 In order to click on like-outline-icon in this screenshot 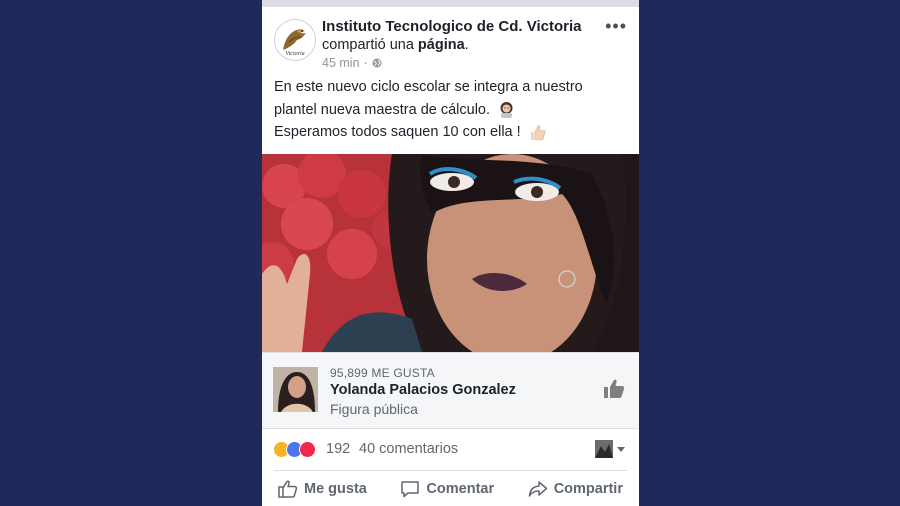, I will do `click(288, 488)`.